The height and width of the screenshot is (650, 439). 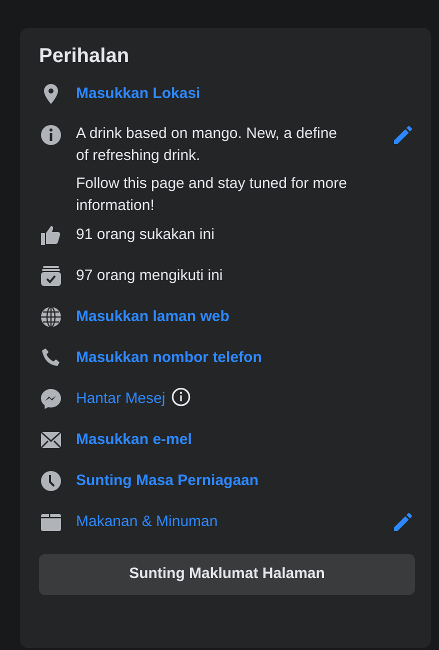 What do you see at coordinates (207, 145) in the screenshot?
I see `description-text: A drink based on mango. New, a define of refreshing drink.` at bounding box center [207, 145].